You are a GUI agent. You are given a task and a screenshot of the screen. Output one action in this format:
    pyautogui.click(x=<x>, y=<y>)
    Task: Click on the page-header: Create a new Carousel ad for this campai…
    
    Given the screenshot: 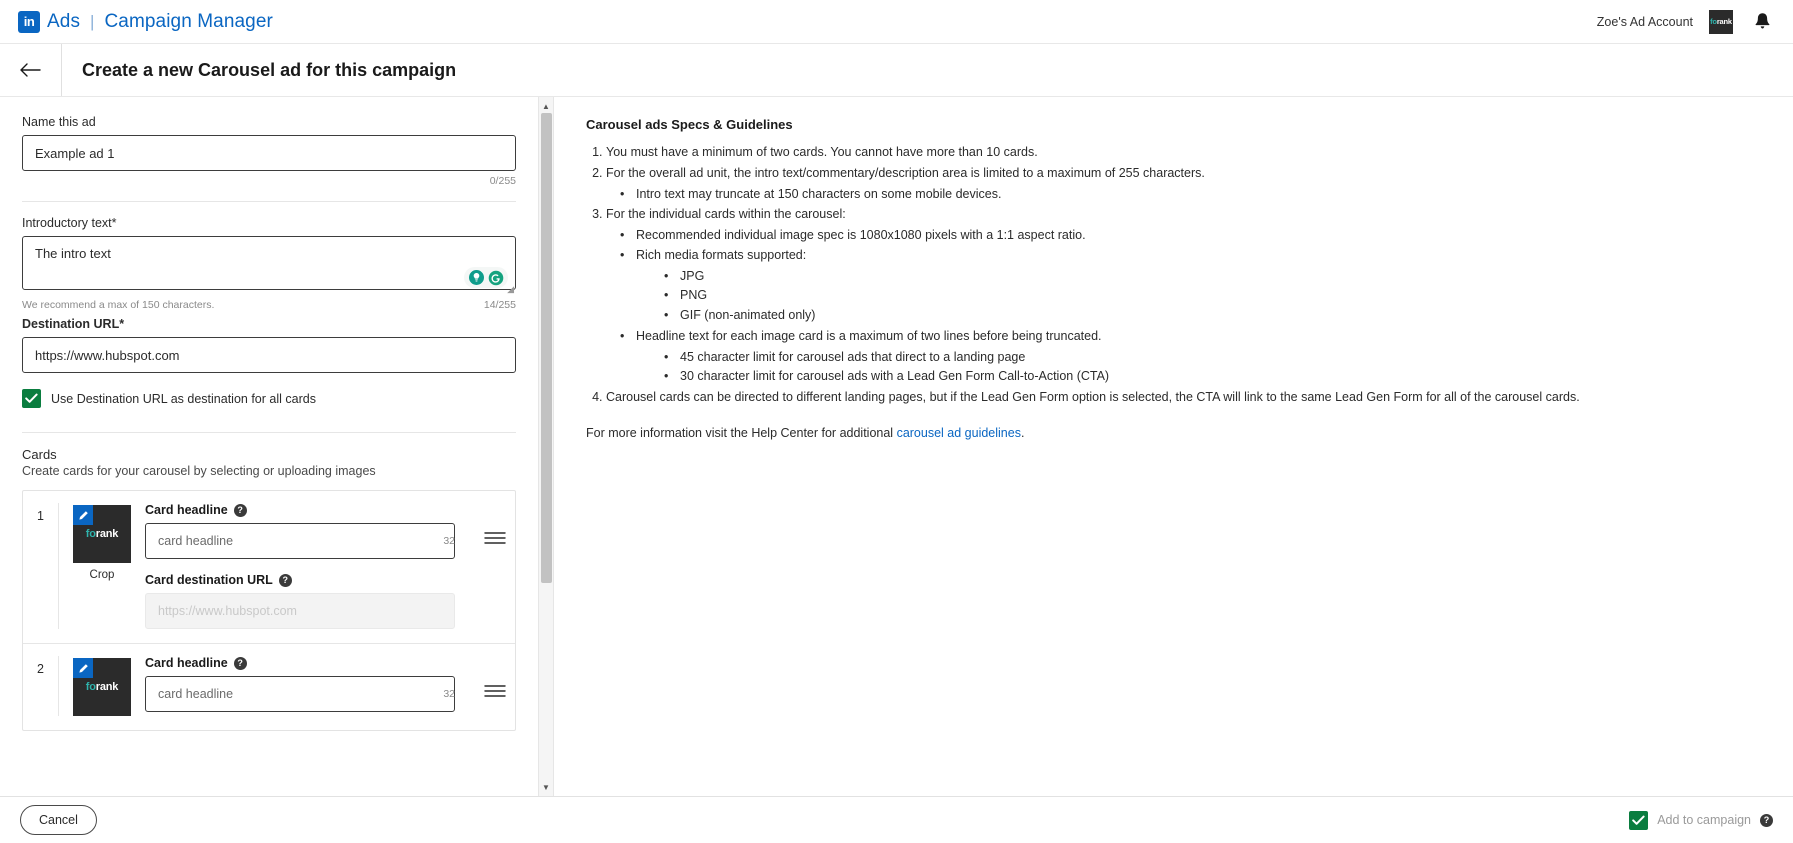 What is the action you would take?
    pyautogui.click(x=896, y=70)
    